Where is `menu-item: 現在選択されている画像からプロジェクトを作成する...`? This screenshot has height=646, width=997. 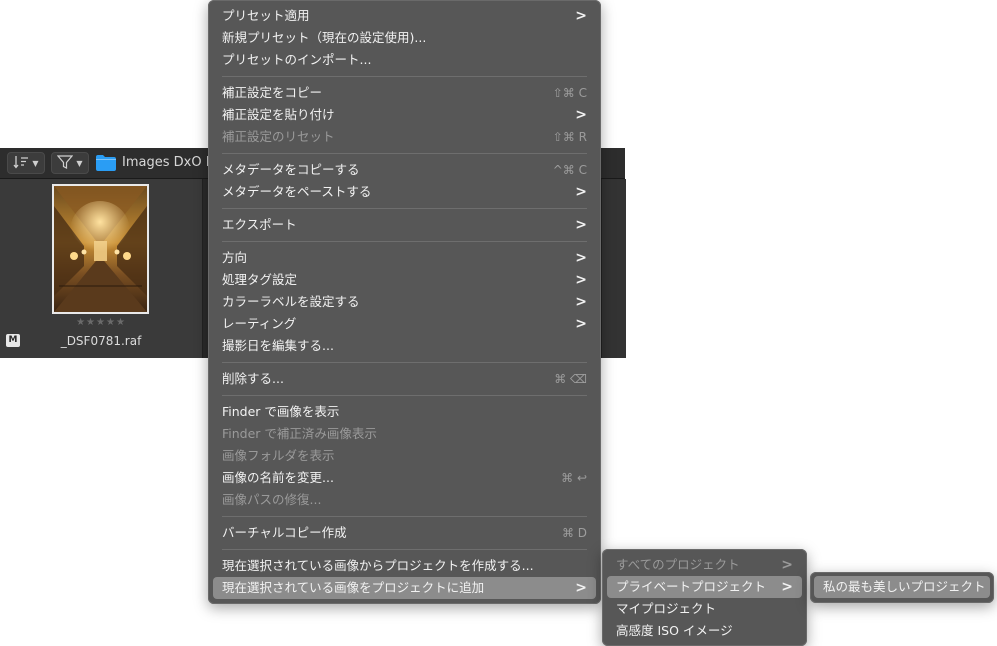
menu-item: 現在選択されている画像からプロジェクトを作成する... is located at coordinates (404, 566).